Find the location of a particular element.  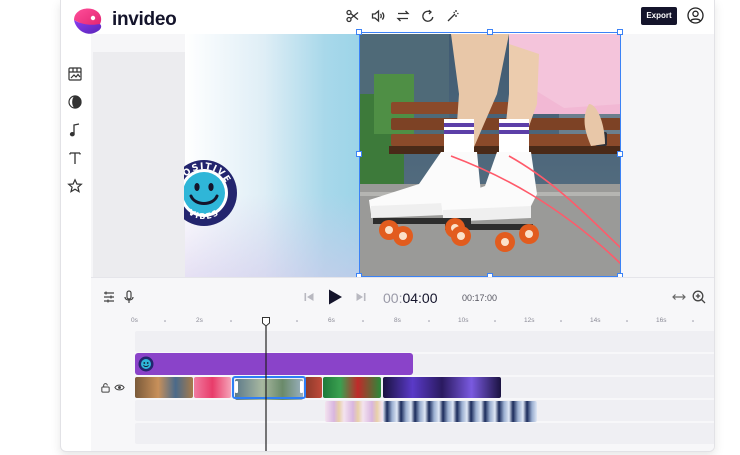

text-icon is located at coordinates (75, 158).